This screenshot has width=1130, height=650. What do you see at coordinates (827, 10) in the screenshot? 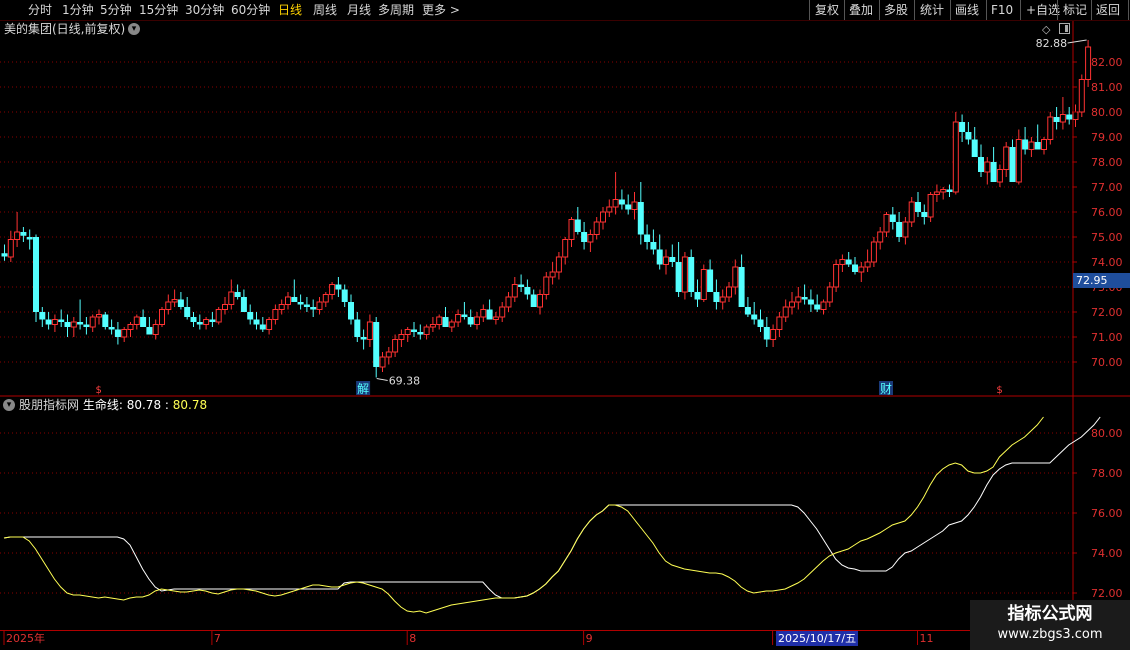
I see `toolbar-action-0: 复权` at bounding box center [827, 10].